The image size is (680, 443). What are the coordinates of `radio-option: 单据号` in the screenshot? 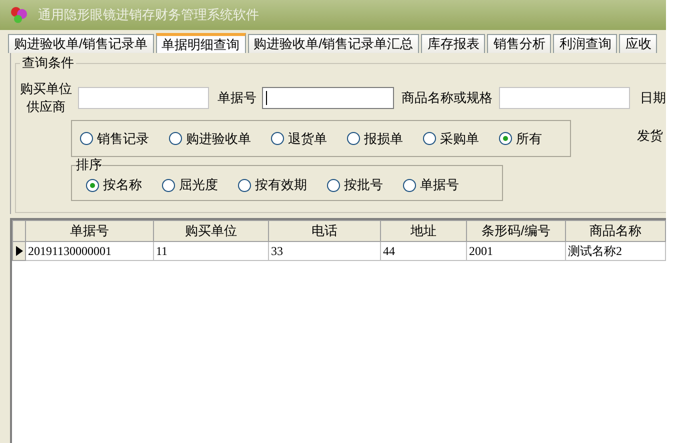 It's located at (431, 185).